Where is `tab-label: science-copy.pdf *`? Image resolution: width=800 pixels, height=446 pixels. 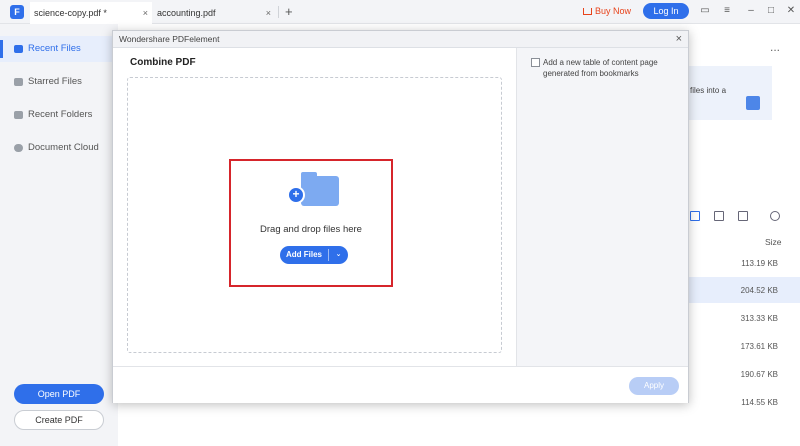 tab-label: science-copy.pdf * is located at coordinates (70, 13).